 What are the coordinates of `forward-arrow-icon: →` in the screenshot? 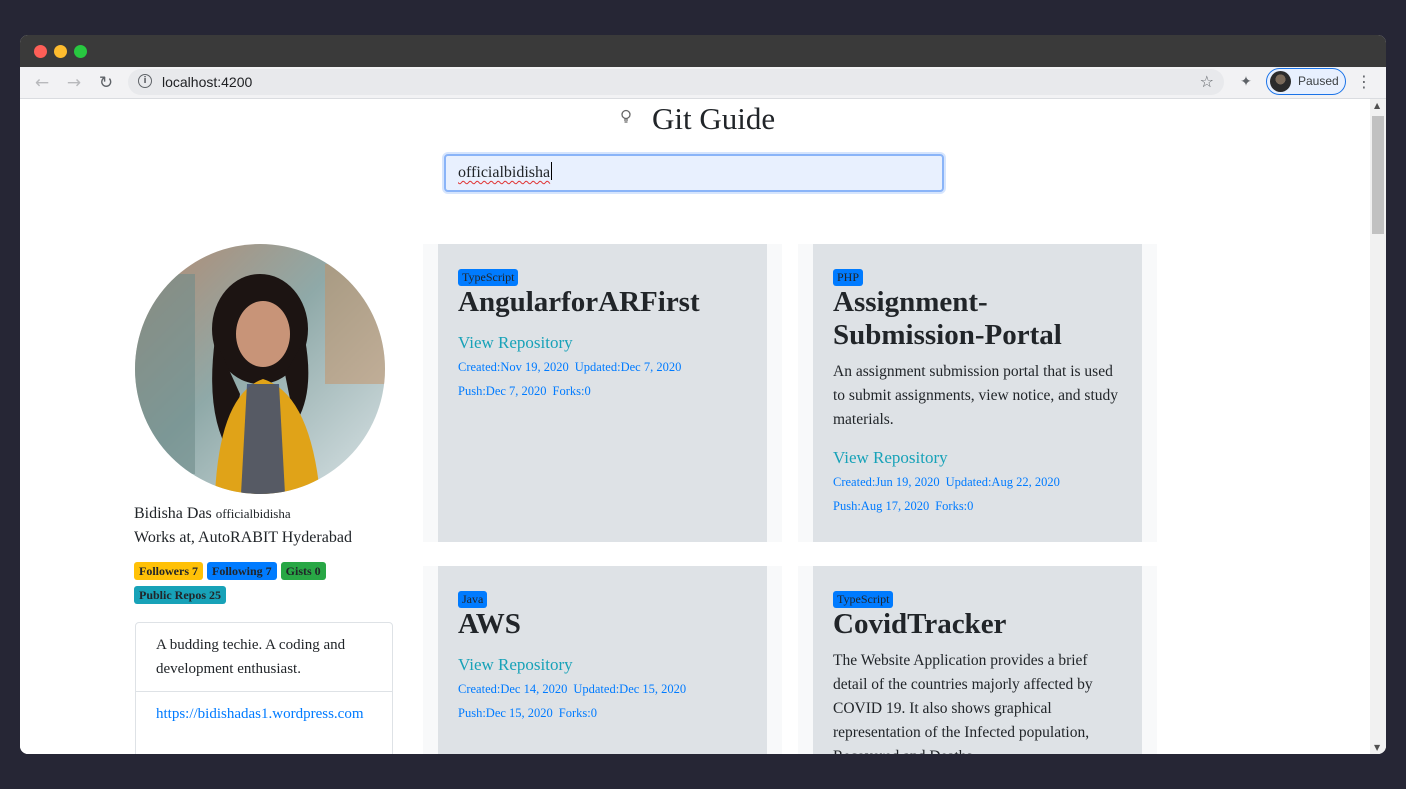 It's located at (74, 83).